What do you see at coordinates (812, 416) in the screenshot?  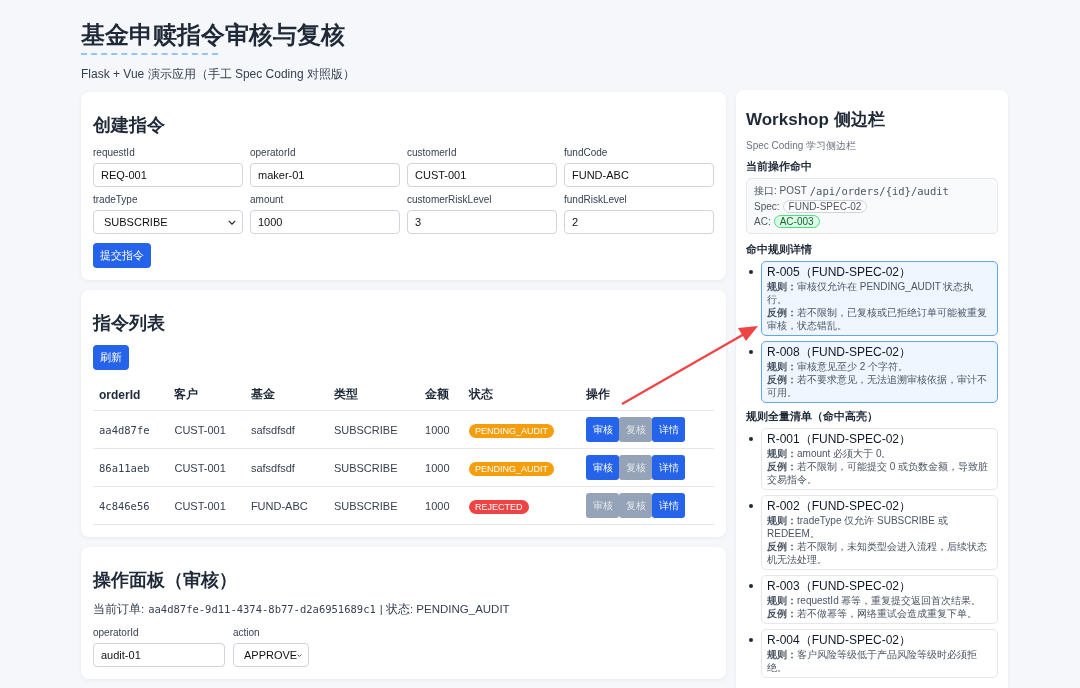 I see `section-heading: 规则全量清单（命中高亮）` at bounding box center [812, 416].